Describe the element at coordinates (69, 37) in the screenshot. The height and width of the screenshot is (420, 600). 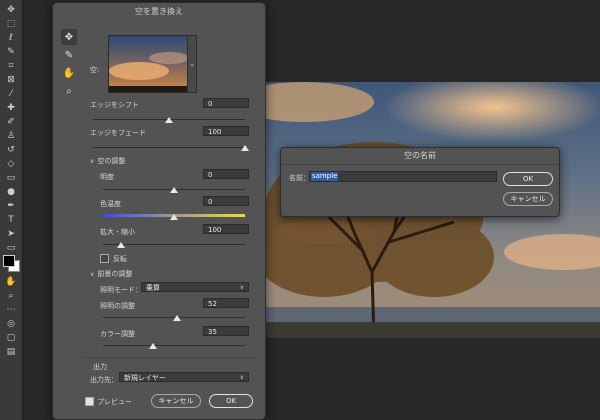
I see `move-sky-icon: ✥` at that location.